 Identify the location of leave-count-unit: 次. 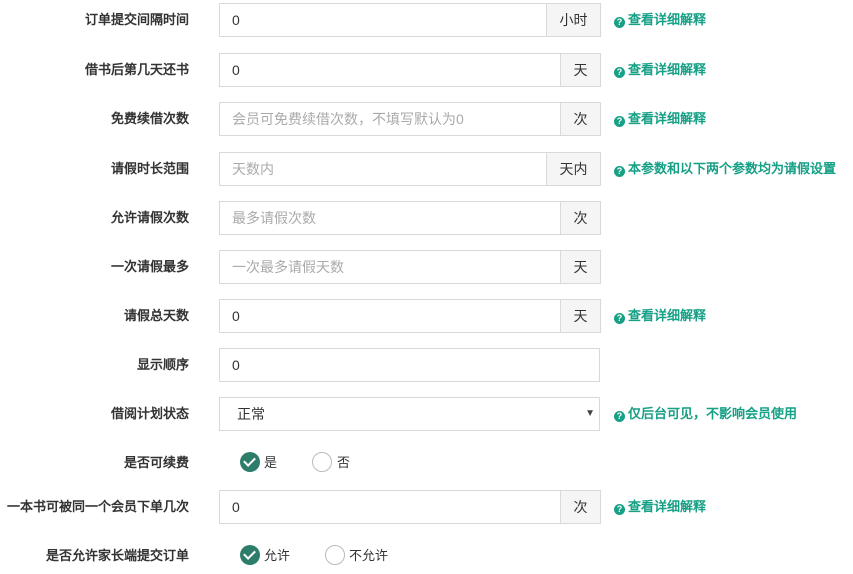
(580, 218).